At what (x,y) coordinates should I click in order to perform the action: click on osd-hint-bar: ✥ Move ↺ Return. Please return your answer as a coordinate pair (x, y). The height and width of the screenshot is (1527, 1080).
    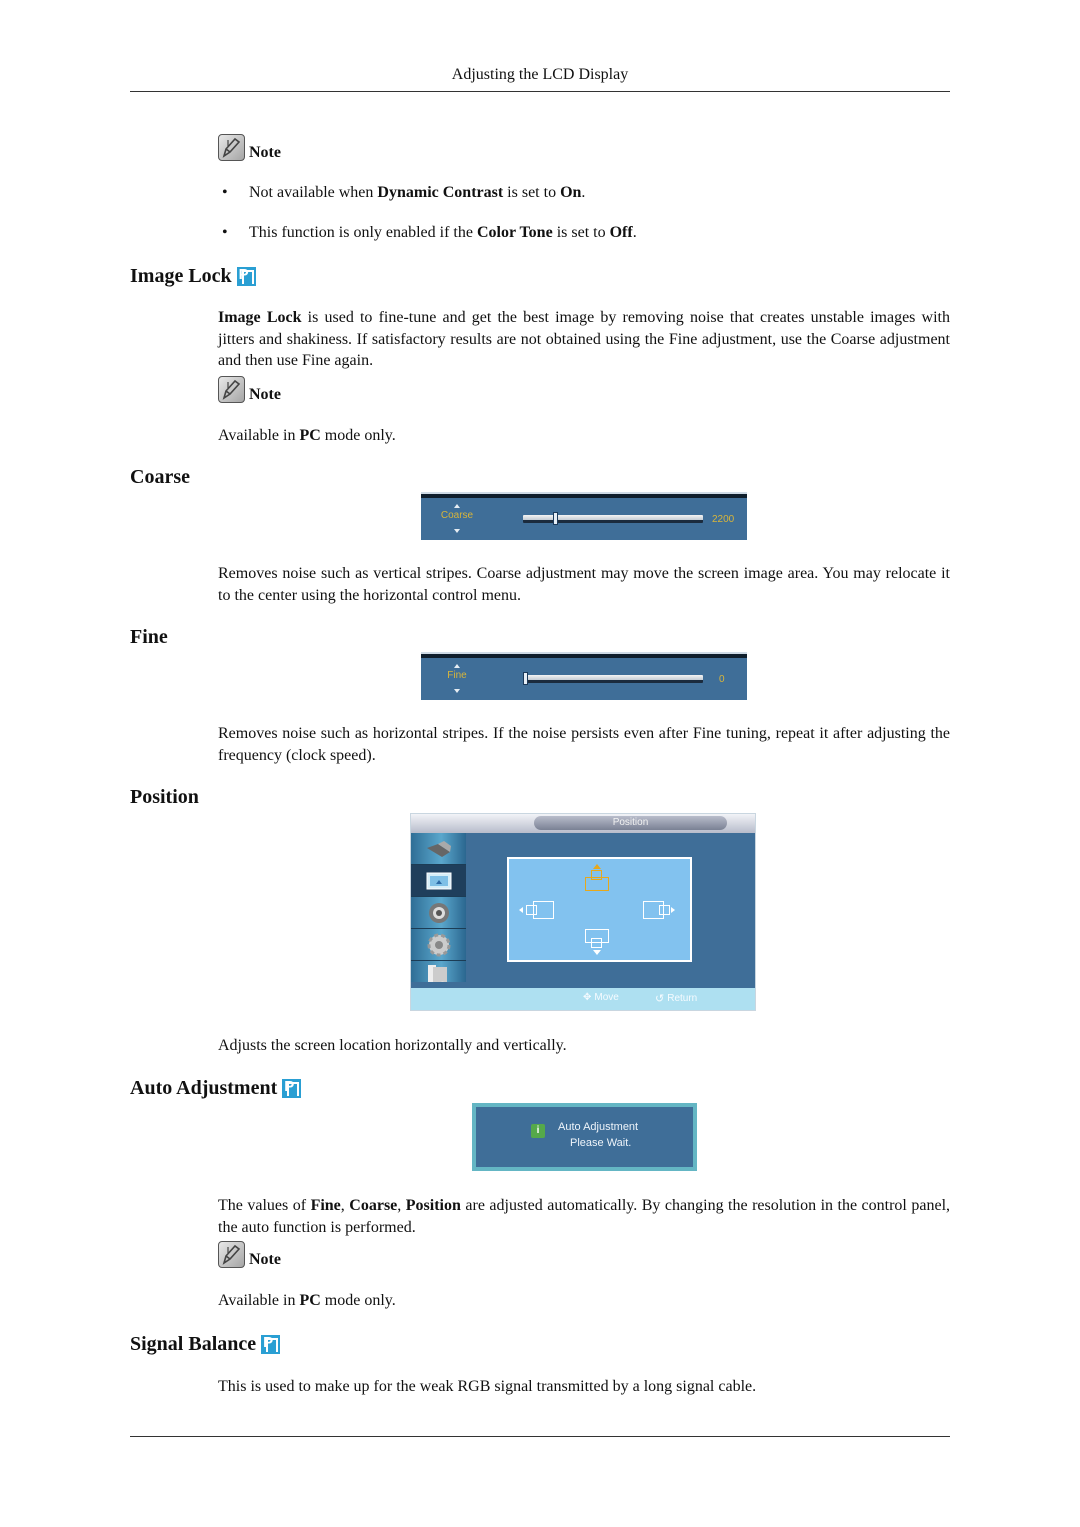
    Looking at the image, I should click on (583, 996).